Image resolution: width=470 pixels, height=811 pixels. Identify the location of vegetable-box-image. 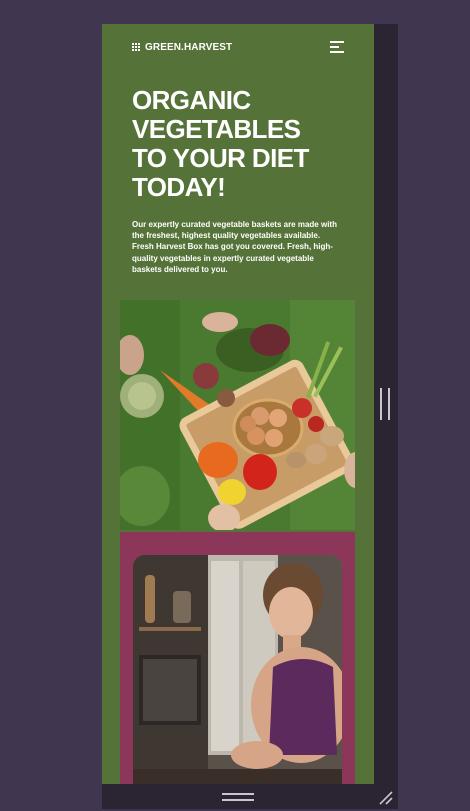
(237, 415).